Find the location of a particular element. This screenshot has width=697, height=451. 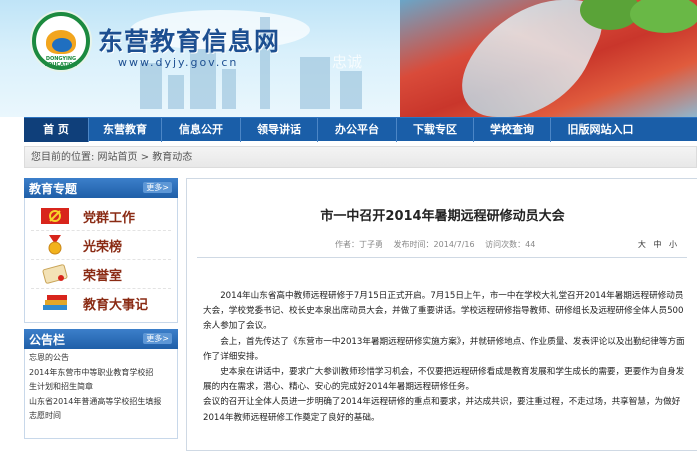

title-divider is located at coordinates (442, 257).